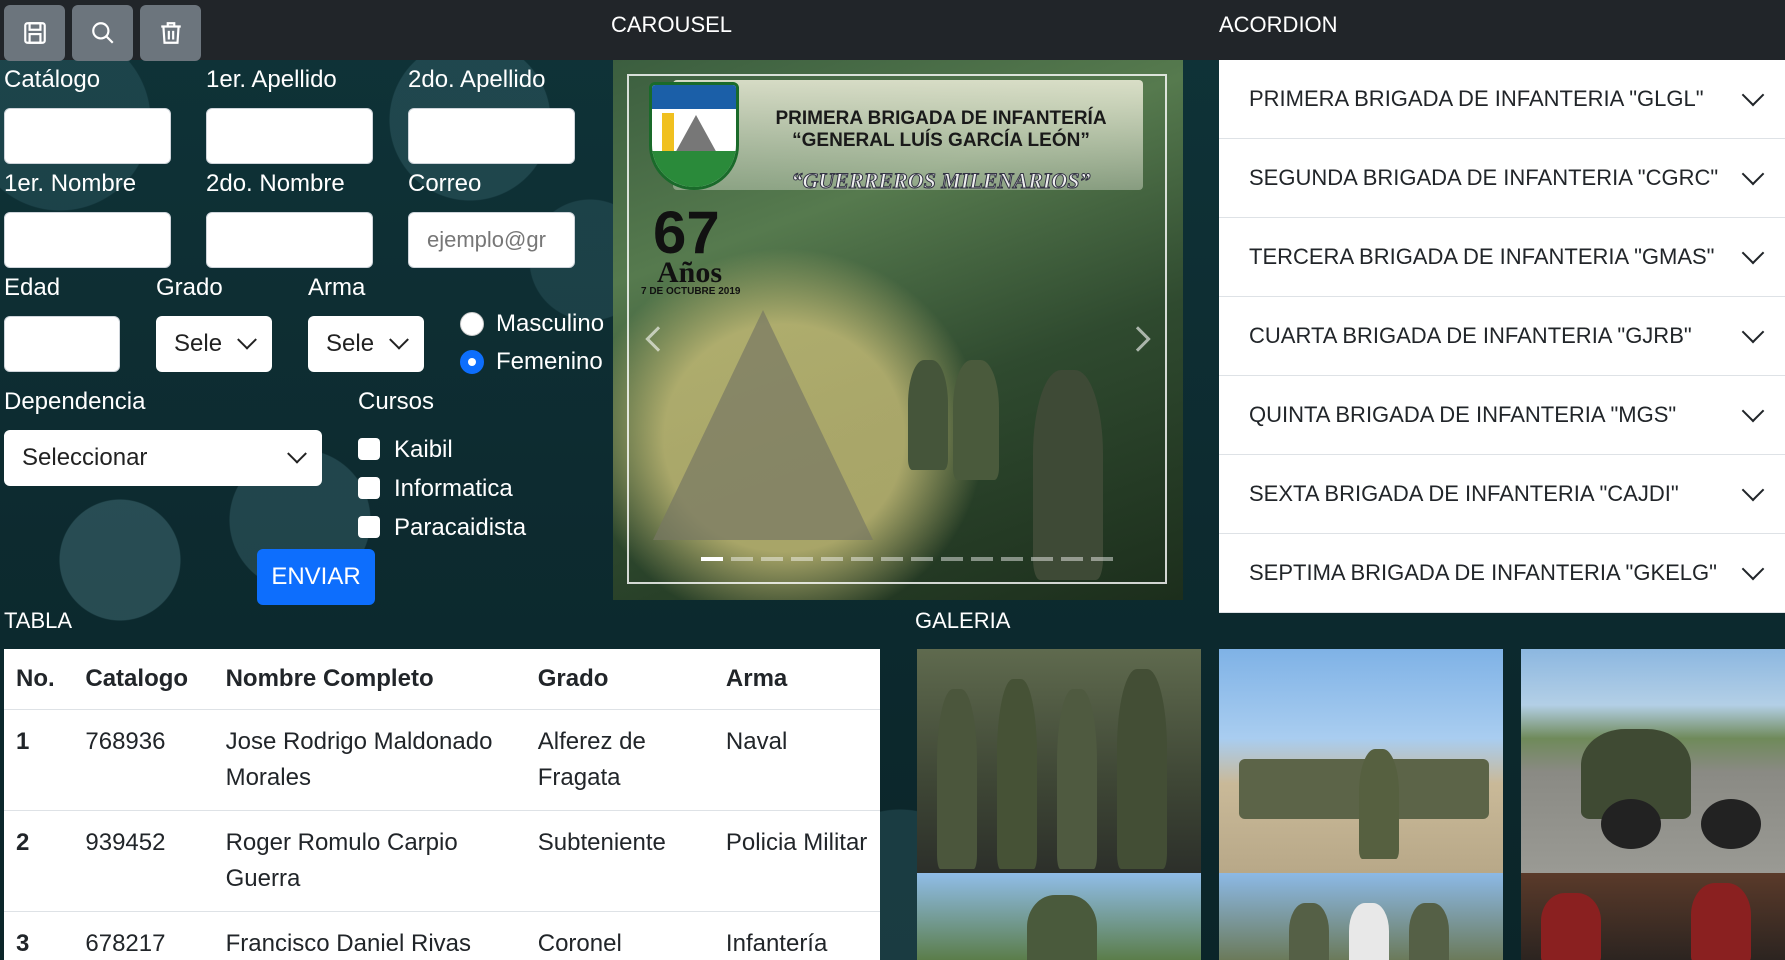  I want to click on edad-label: Edad, so click(32, 287).